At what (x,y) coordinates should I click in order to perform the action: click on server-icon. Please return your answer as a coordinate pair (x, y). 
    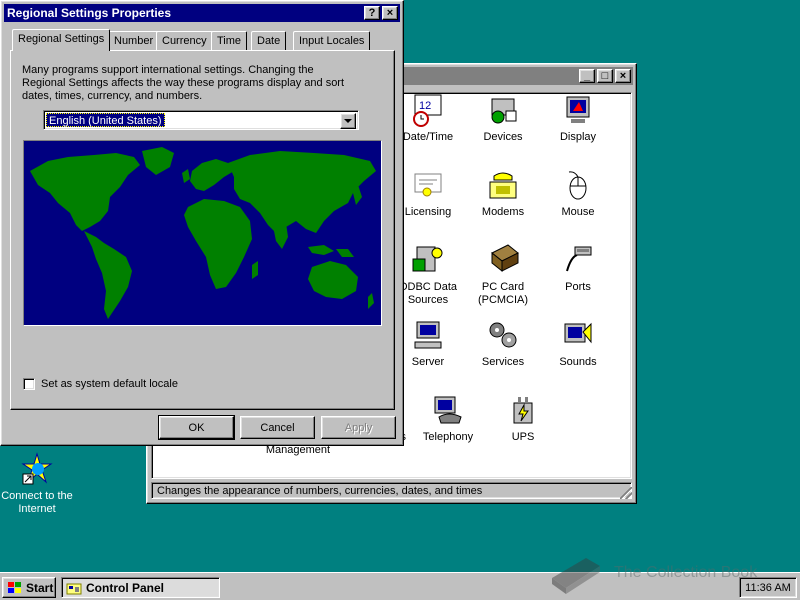
    Looking at the image, I should click on (428, 335).